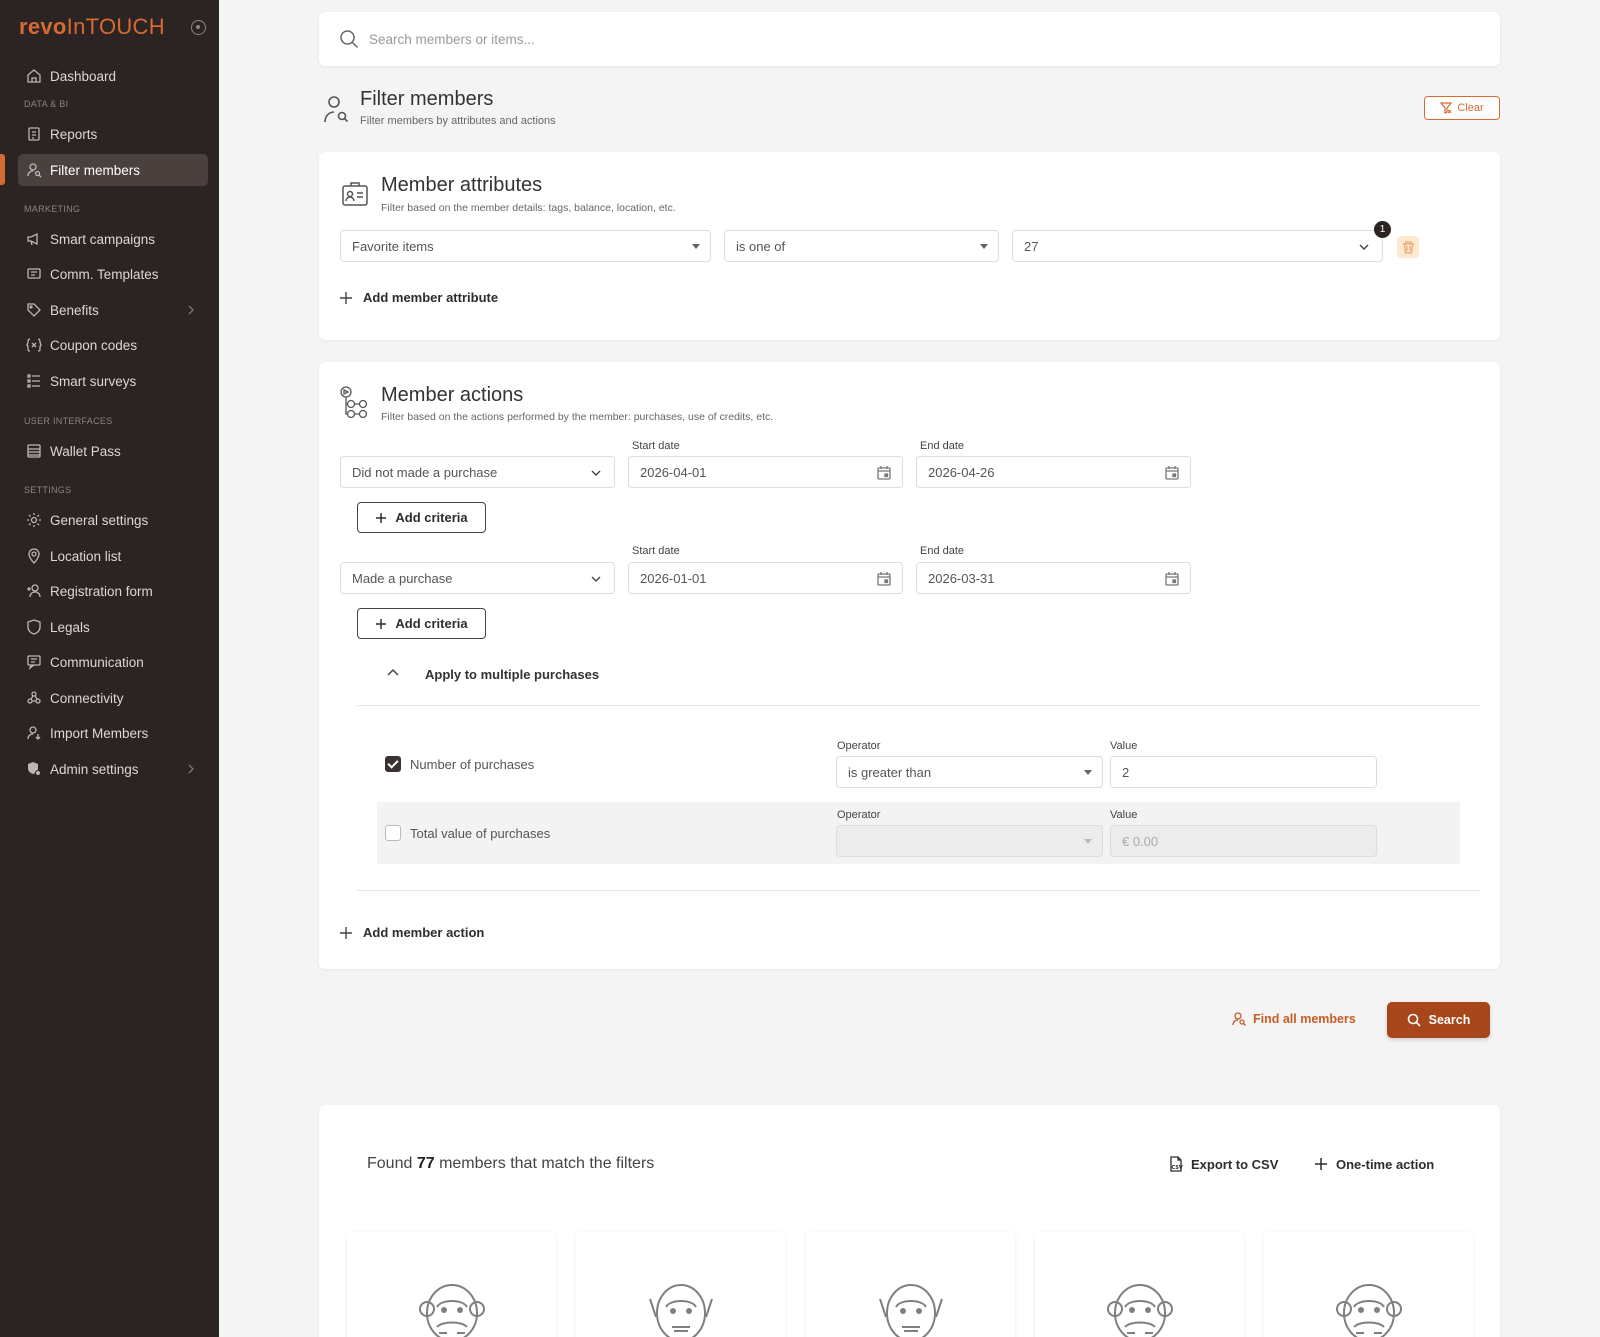  Describe the element at coordinates (512, 674) in the screenshot. I see `multi-purchase-toggle: Apply to multiple purchases` at that location.